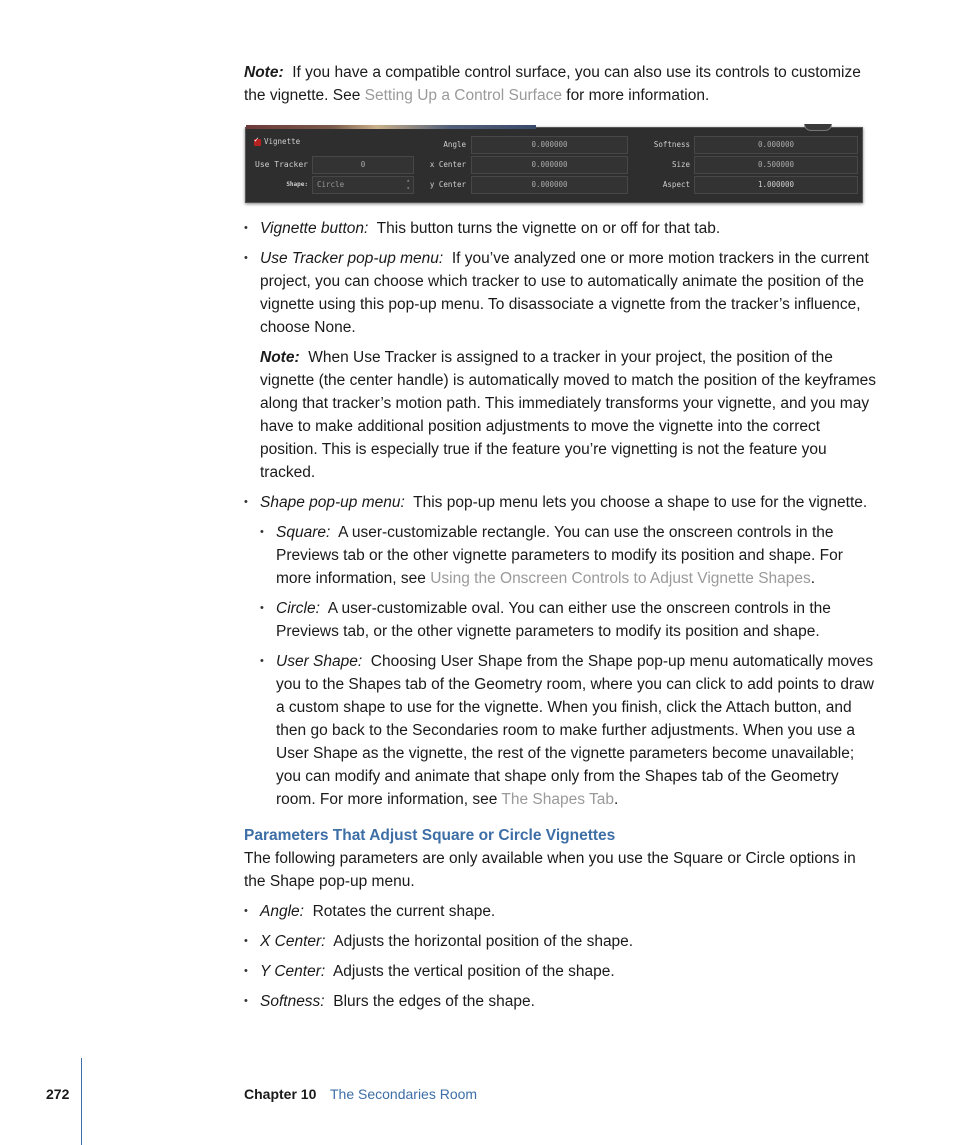 The height and width of the screenshot is (1145, 954). What do you see at coordinates (404, 911) in the screenshot?
I see `description: Rotates the current shape.` at bounding box center [404, 911].